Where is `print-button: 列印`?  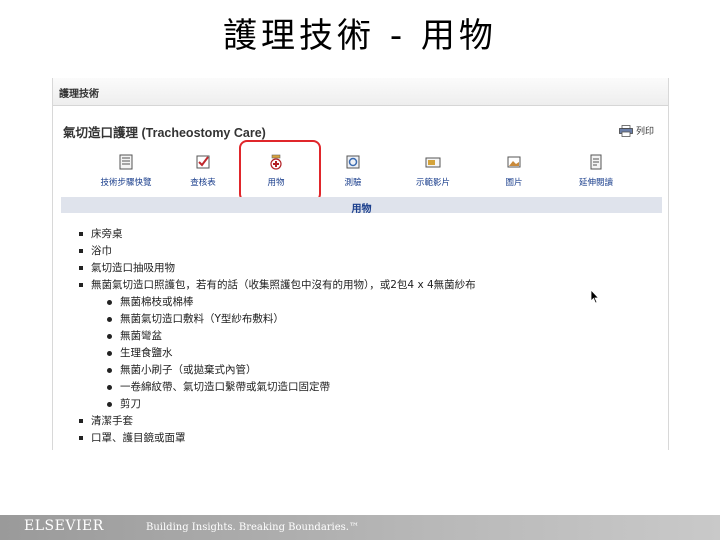 print-button: 列印 is located at coordinates (636, 130).